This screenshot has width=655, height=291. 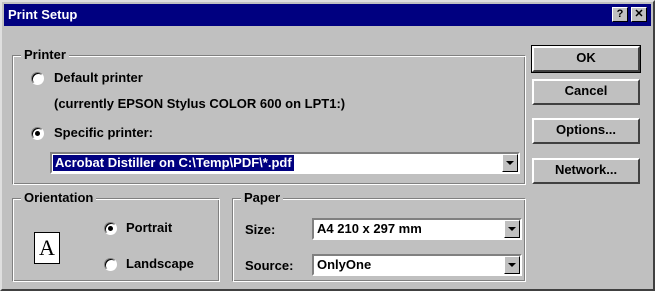 I want to click on portrait-page-icon: A, so click(x=47, y=248).